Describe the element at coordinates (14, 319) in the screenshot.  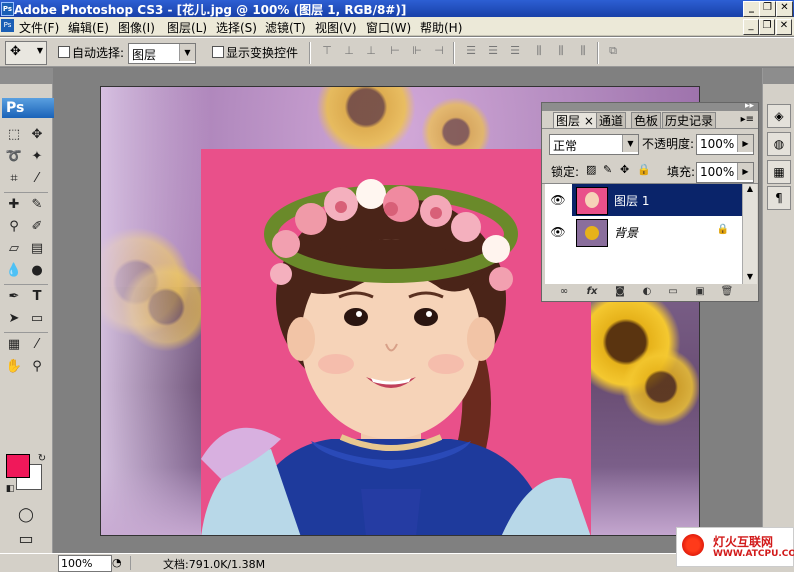
I see `path-selection-icon: ➤` at that location.